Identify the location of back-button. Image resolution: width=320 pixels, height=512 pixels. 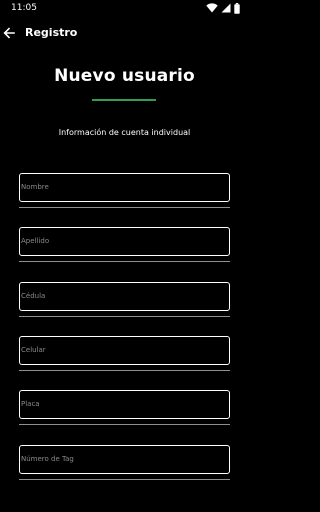
(9, 33).